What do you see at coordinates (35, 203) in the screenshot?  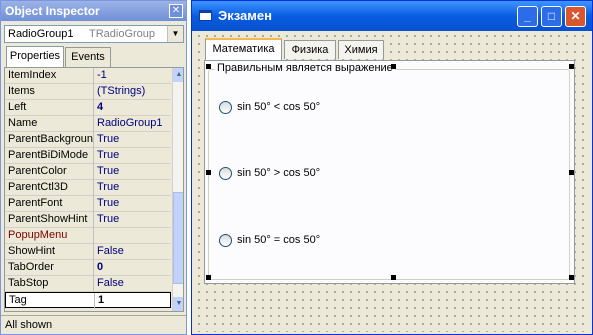 I see `property-name: ParentFont` at bounding box center [35, 203].